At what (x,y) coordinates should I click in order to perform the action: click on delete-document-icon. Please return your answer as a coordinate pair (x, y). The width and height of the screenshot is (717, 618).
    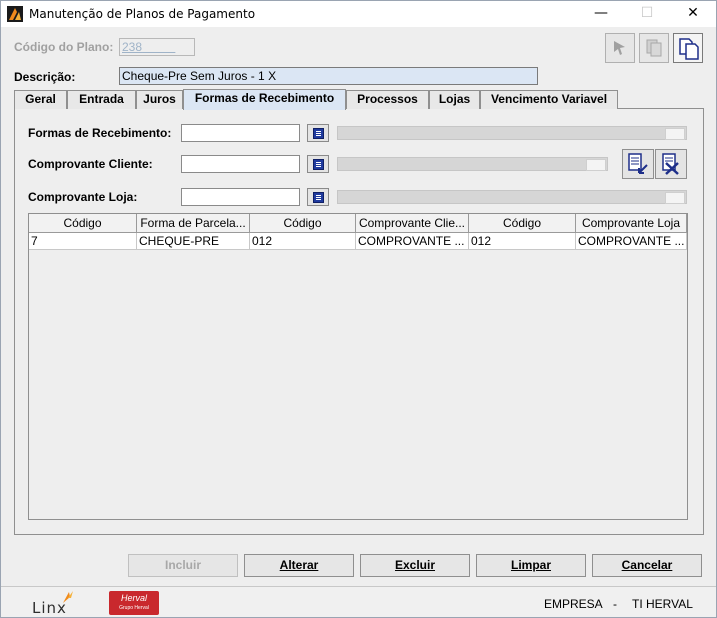
    Looking at the image, I should click on (670, 164).